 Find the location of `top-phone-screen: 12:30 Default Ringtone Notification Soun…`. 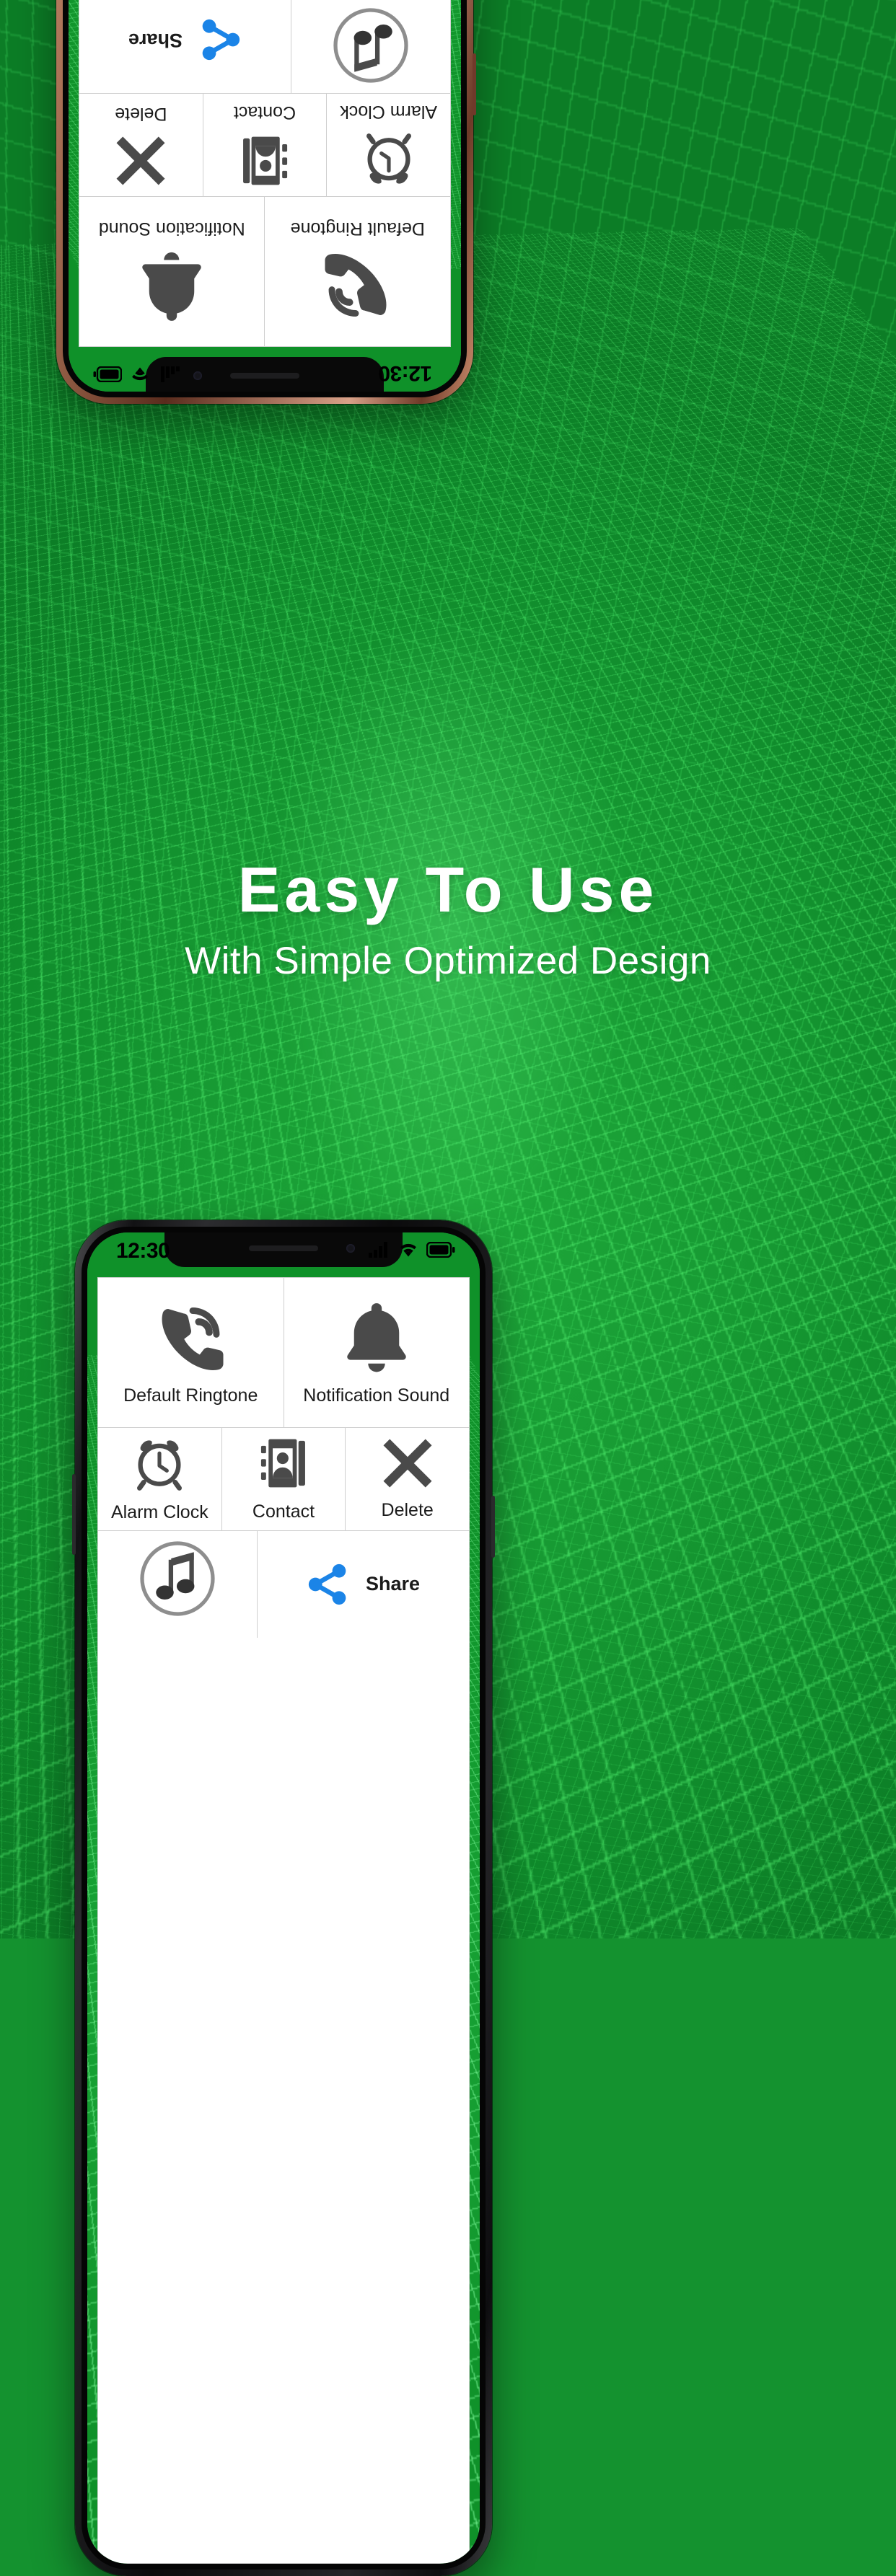

top-phone-screen: 12:30 Default Ringtone Notification Soun… is located at coordinates (265, 196).